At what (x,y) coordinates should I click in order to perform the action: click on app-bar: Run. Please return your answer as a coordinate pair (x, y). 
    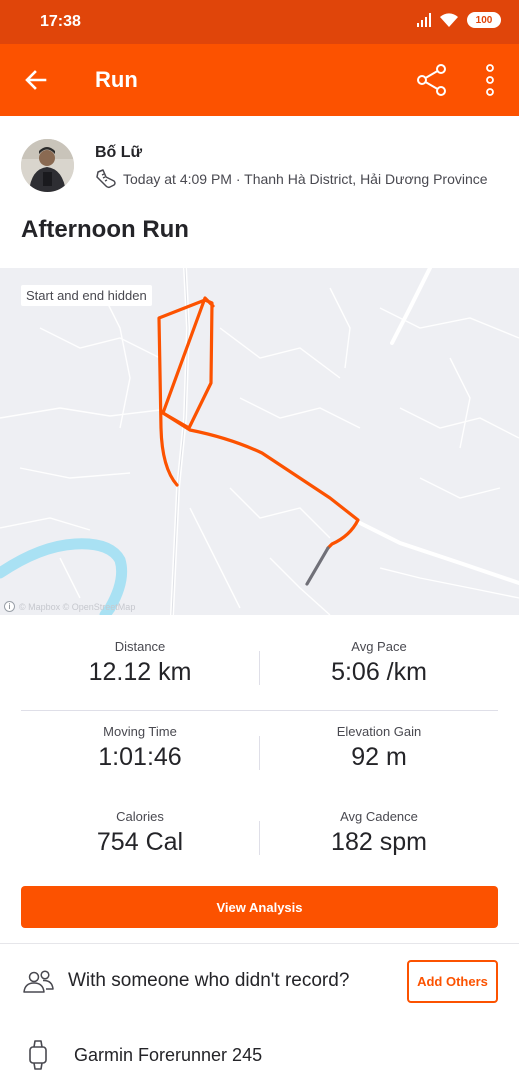
    Looking at the image, I should click on (259, 80).